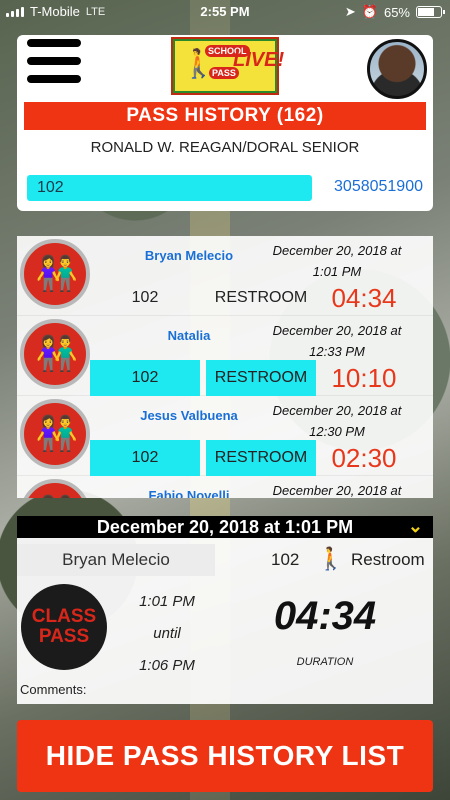 The width and height of the screenshot is (450, 800). Describe the element at coordinates (64, 627) in the screenshot. I see `class-pass-logo: CLASS PASS` at that location.